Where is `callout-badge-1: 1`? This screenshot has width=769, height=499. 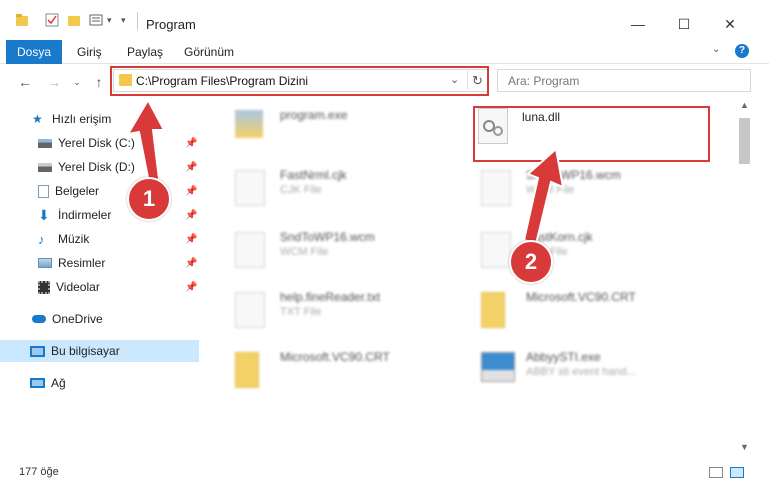
callout-badge-1: 1 is located at coordinates (149, 199).